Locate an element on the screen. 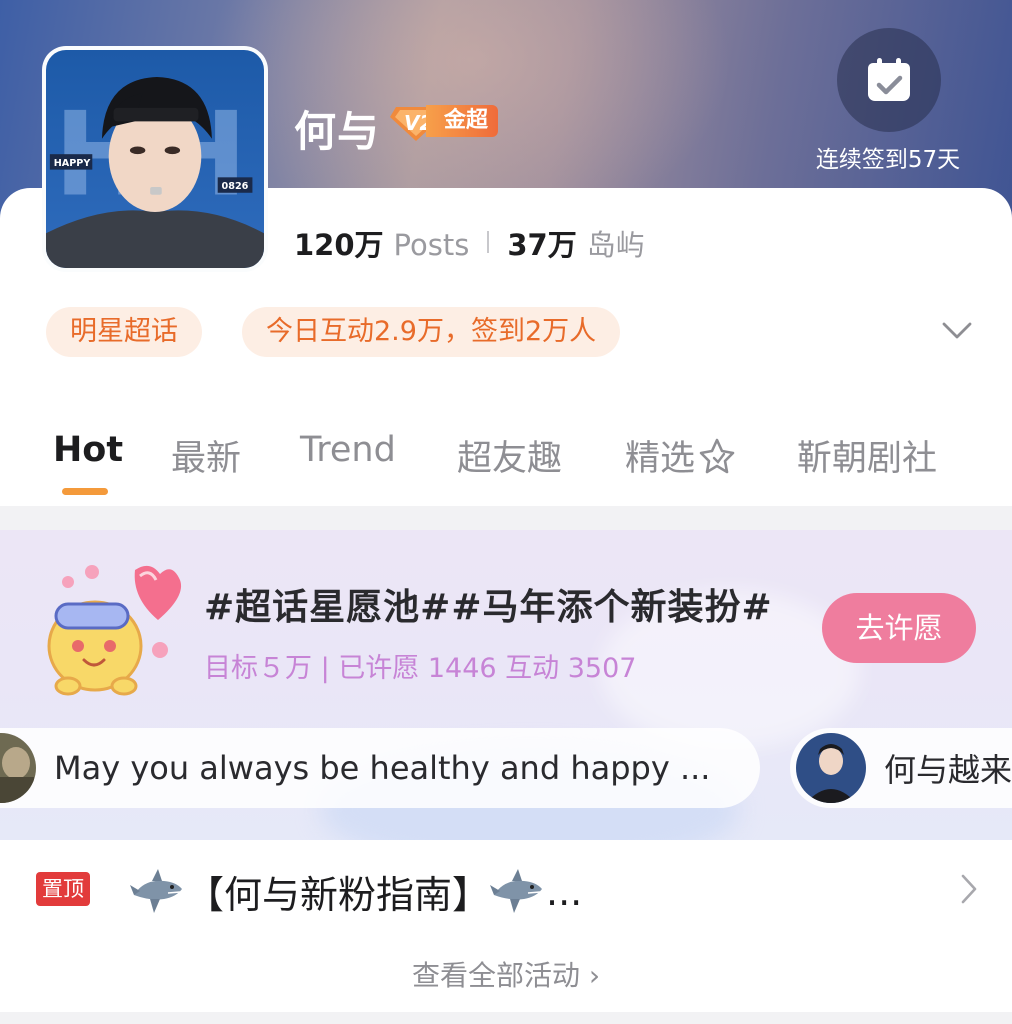 This screenshot has width=1012, height=1024. stats-divider is located at coordinates (488, 242).